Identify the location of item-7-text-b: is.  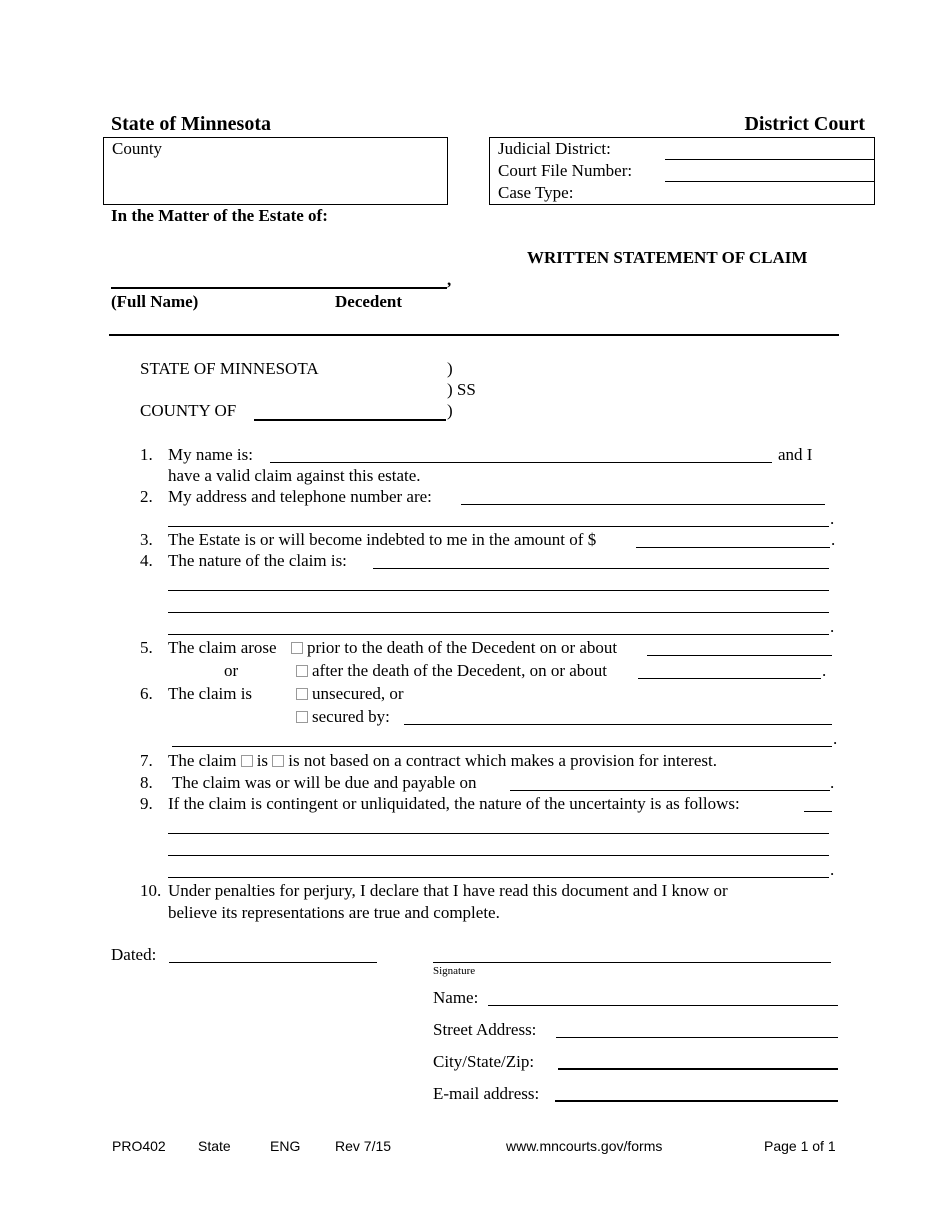
(262, 760).